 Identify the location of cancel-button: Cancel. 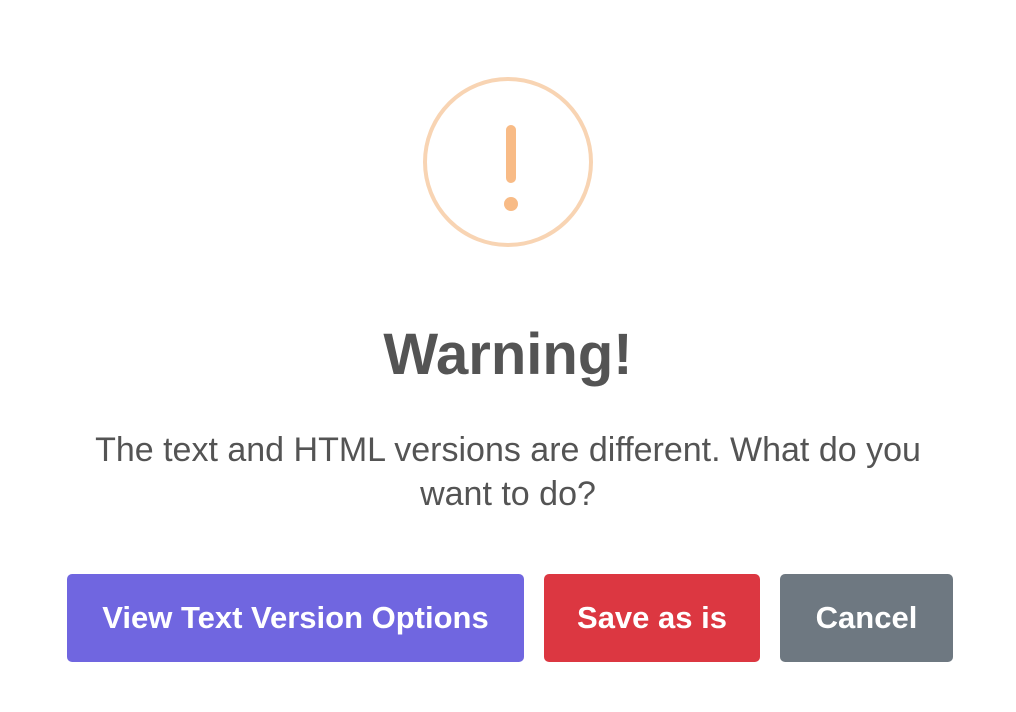
(866, 618).